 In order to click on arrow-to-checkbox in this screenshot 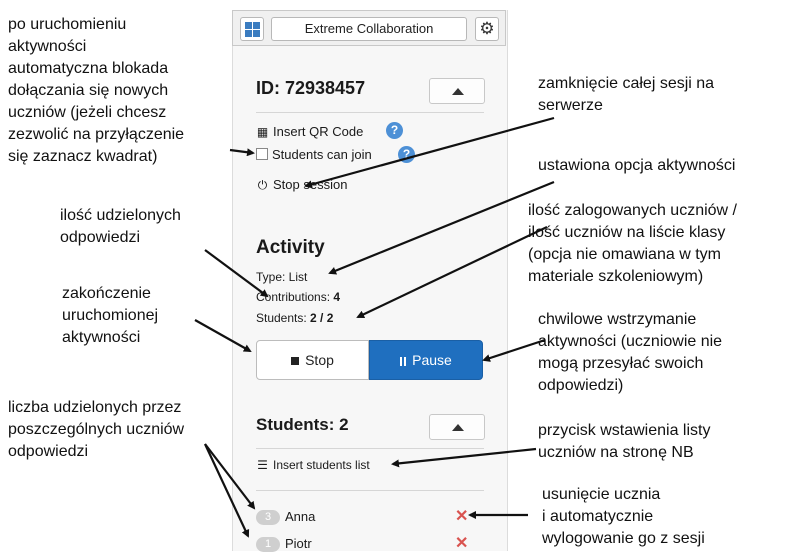, I will do `click(242, 152)`.